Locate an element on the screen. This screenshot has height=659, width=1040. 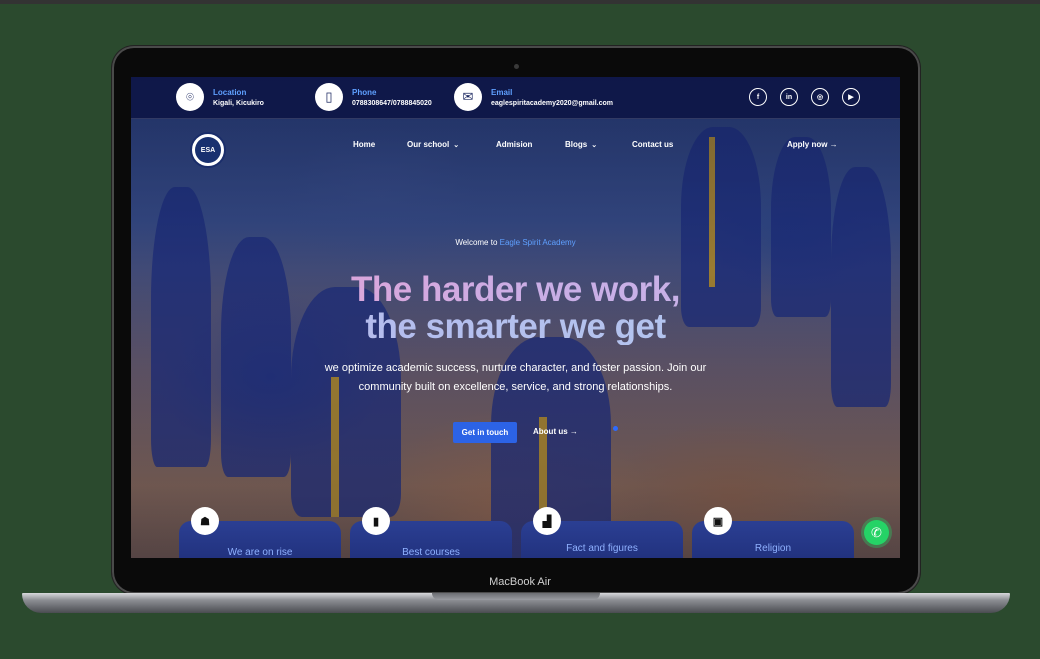
welcome-text: Welcome to Eagle Spirit Academy is located at coordinates (515, 242).